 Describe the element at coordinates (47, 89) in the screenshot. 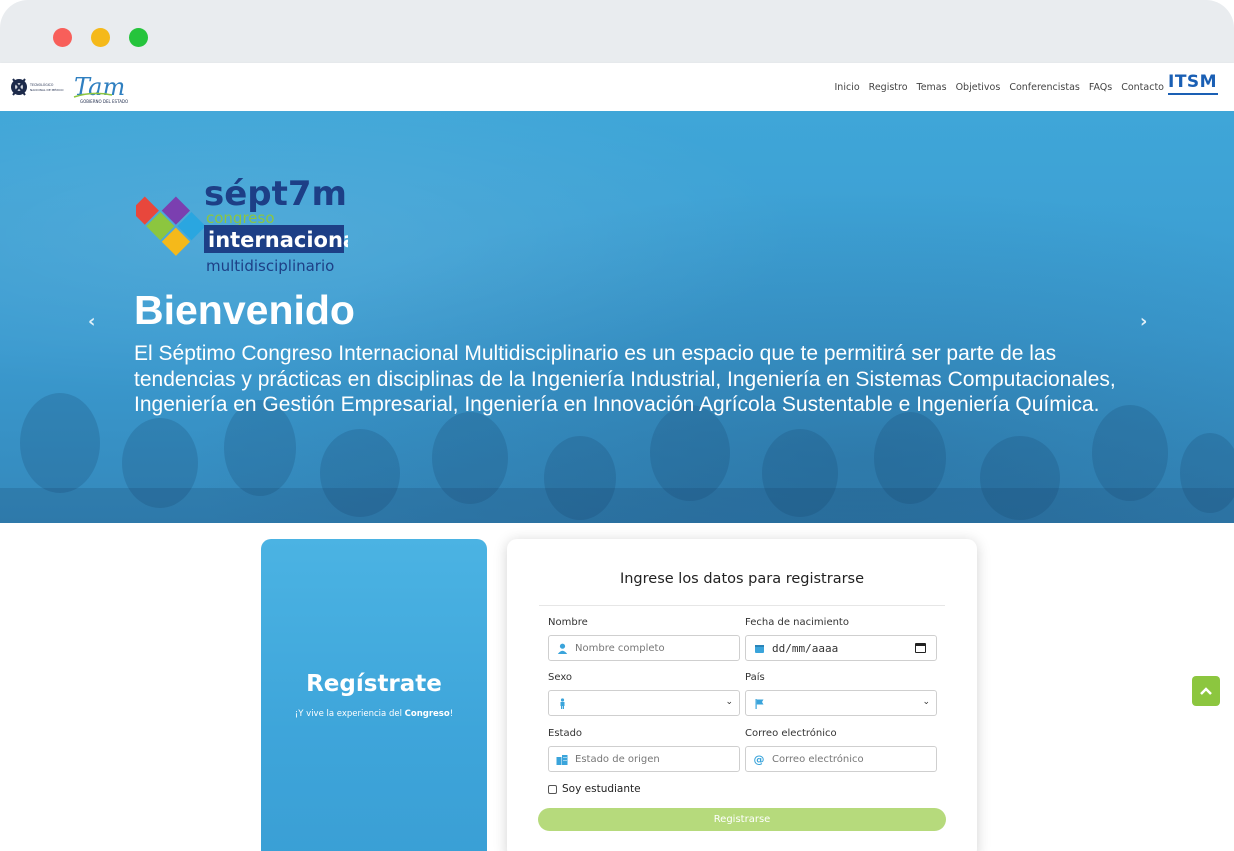

I see `svg-text: NACIONAL DE MÉXICO` at that location.